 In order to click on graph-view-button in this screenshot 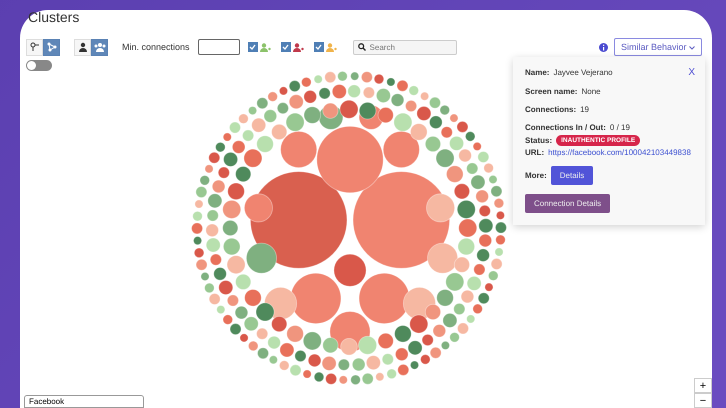, I will do `click(34, 47)`.